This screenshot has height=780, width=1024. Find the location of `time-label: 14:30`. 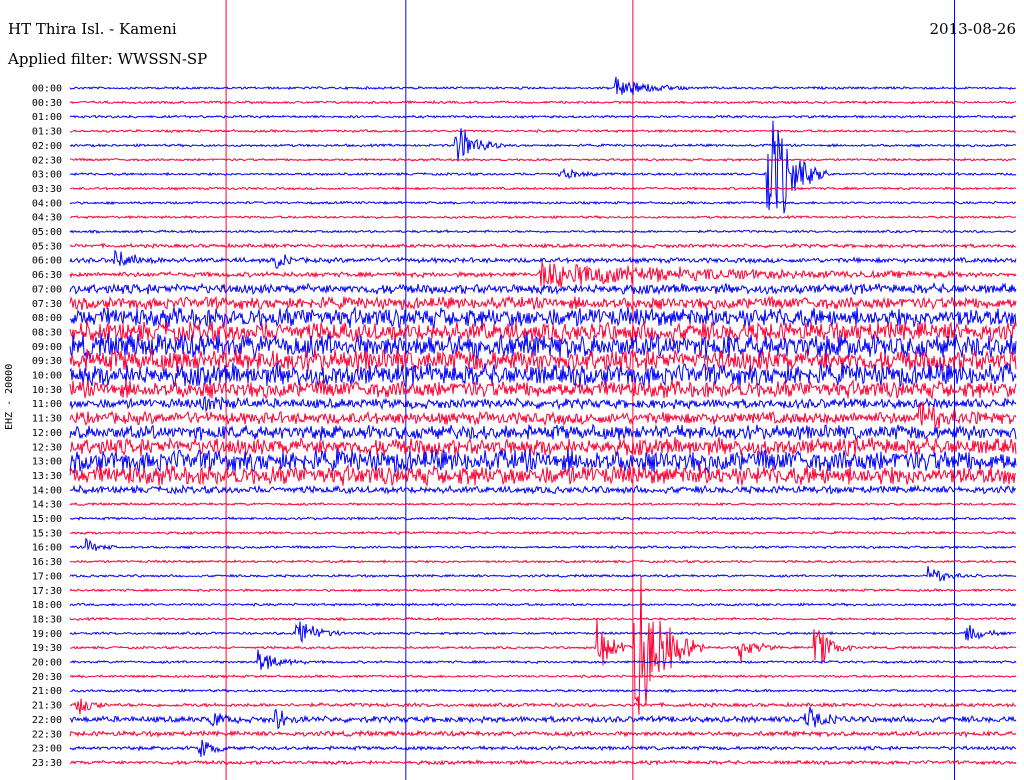

time-label: 14:30 is located at coordinates (47, 505).